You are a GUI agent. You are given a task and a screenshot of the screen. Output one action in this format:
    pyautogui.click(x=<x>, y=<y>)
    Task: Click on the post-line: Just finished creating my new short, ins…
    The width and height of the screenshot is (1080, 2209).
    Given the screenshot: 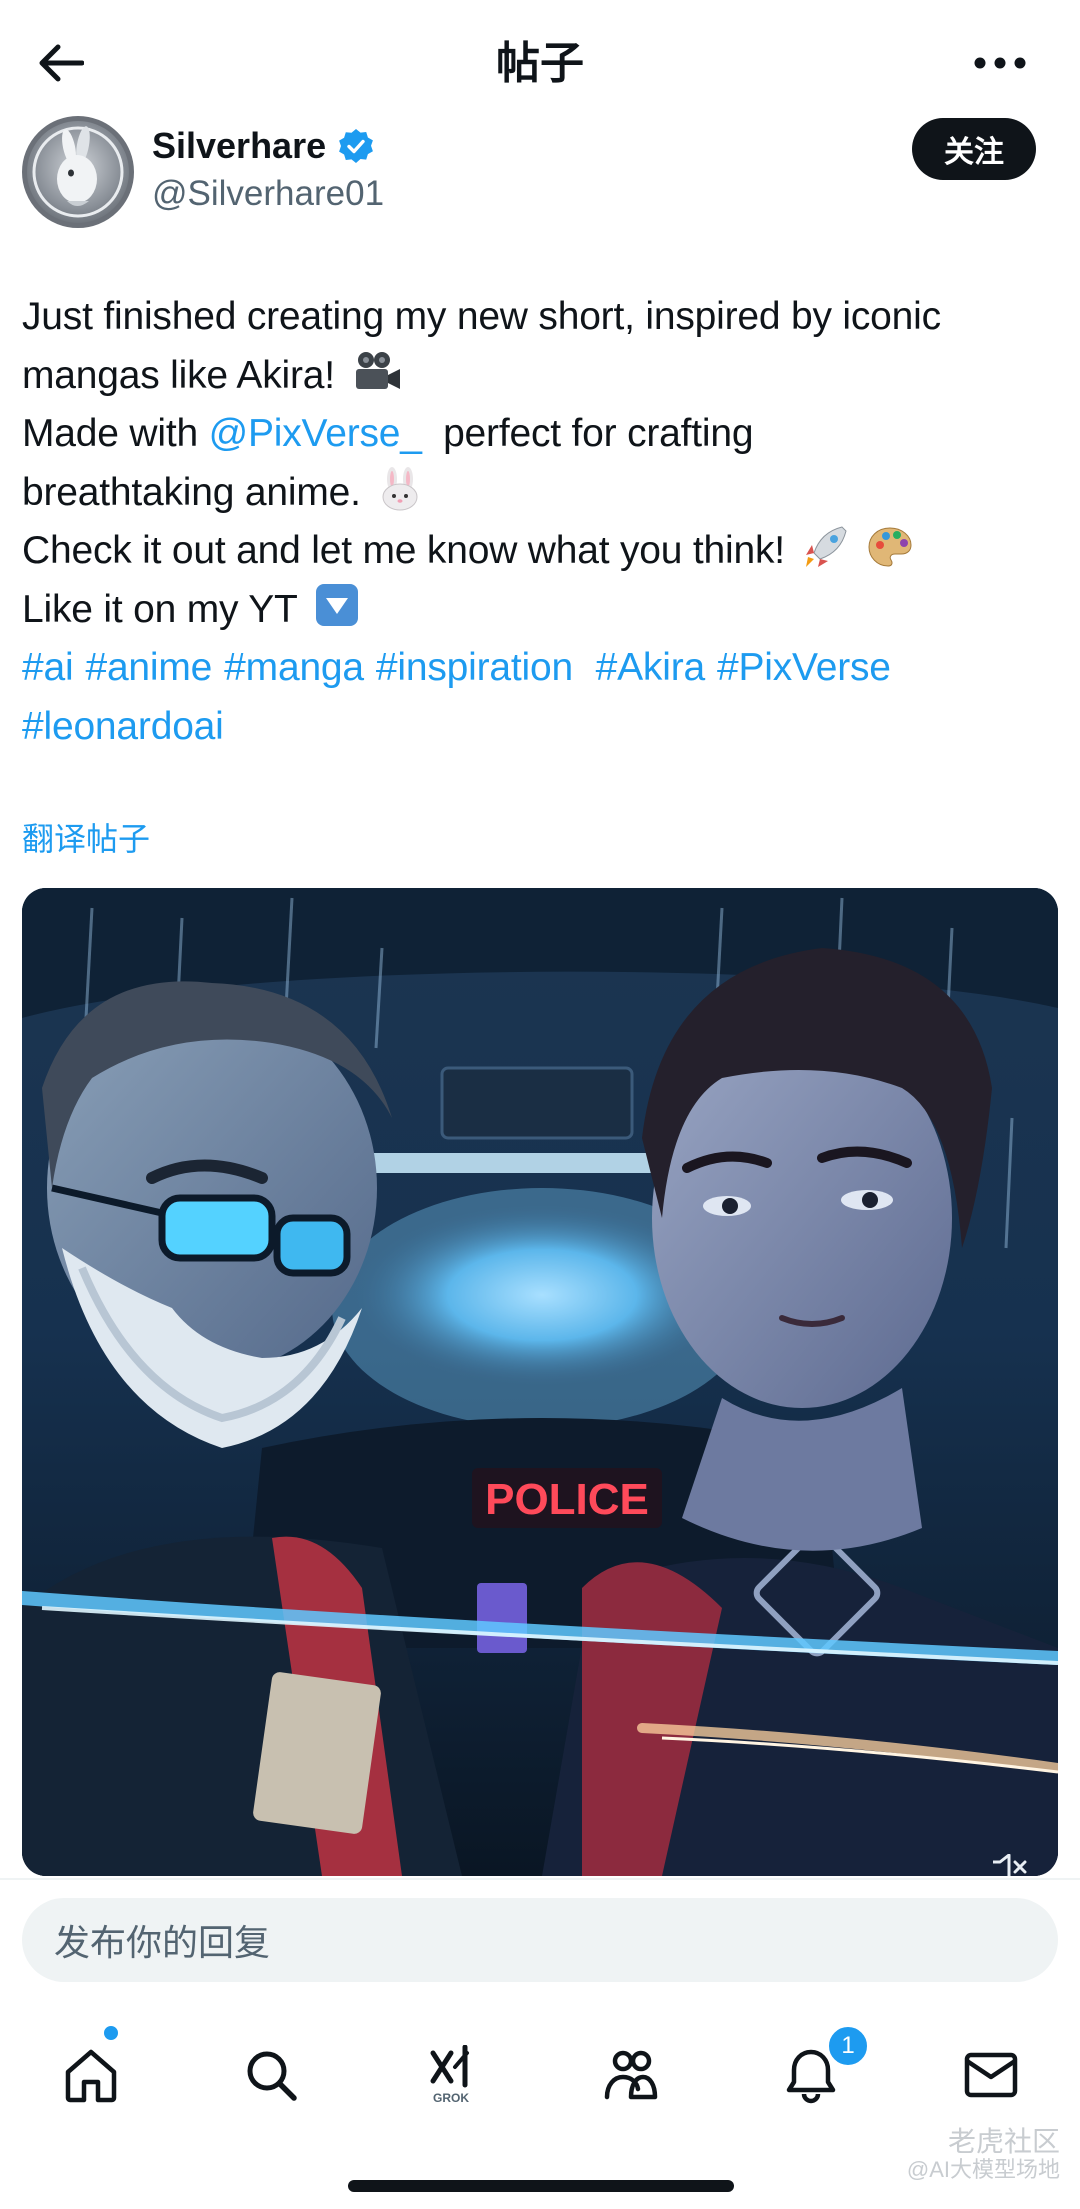 What is the action you would take?
    pyautogui.click(x=542, y=317)
    